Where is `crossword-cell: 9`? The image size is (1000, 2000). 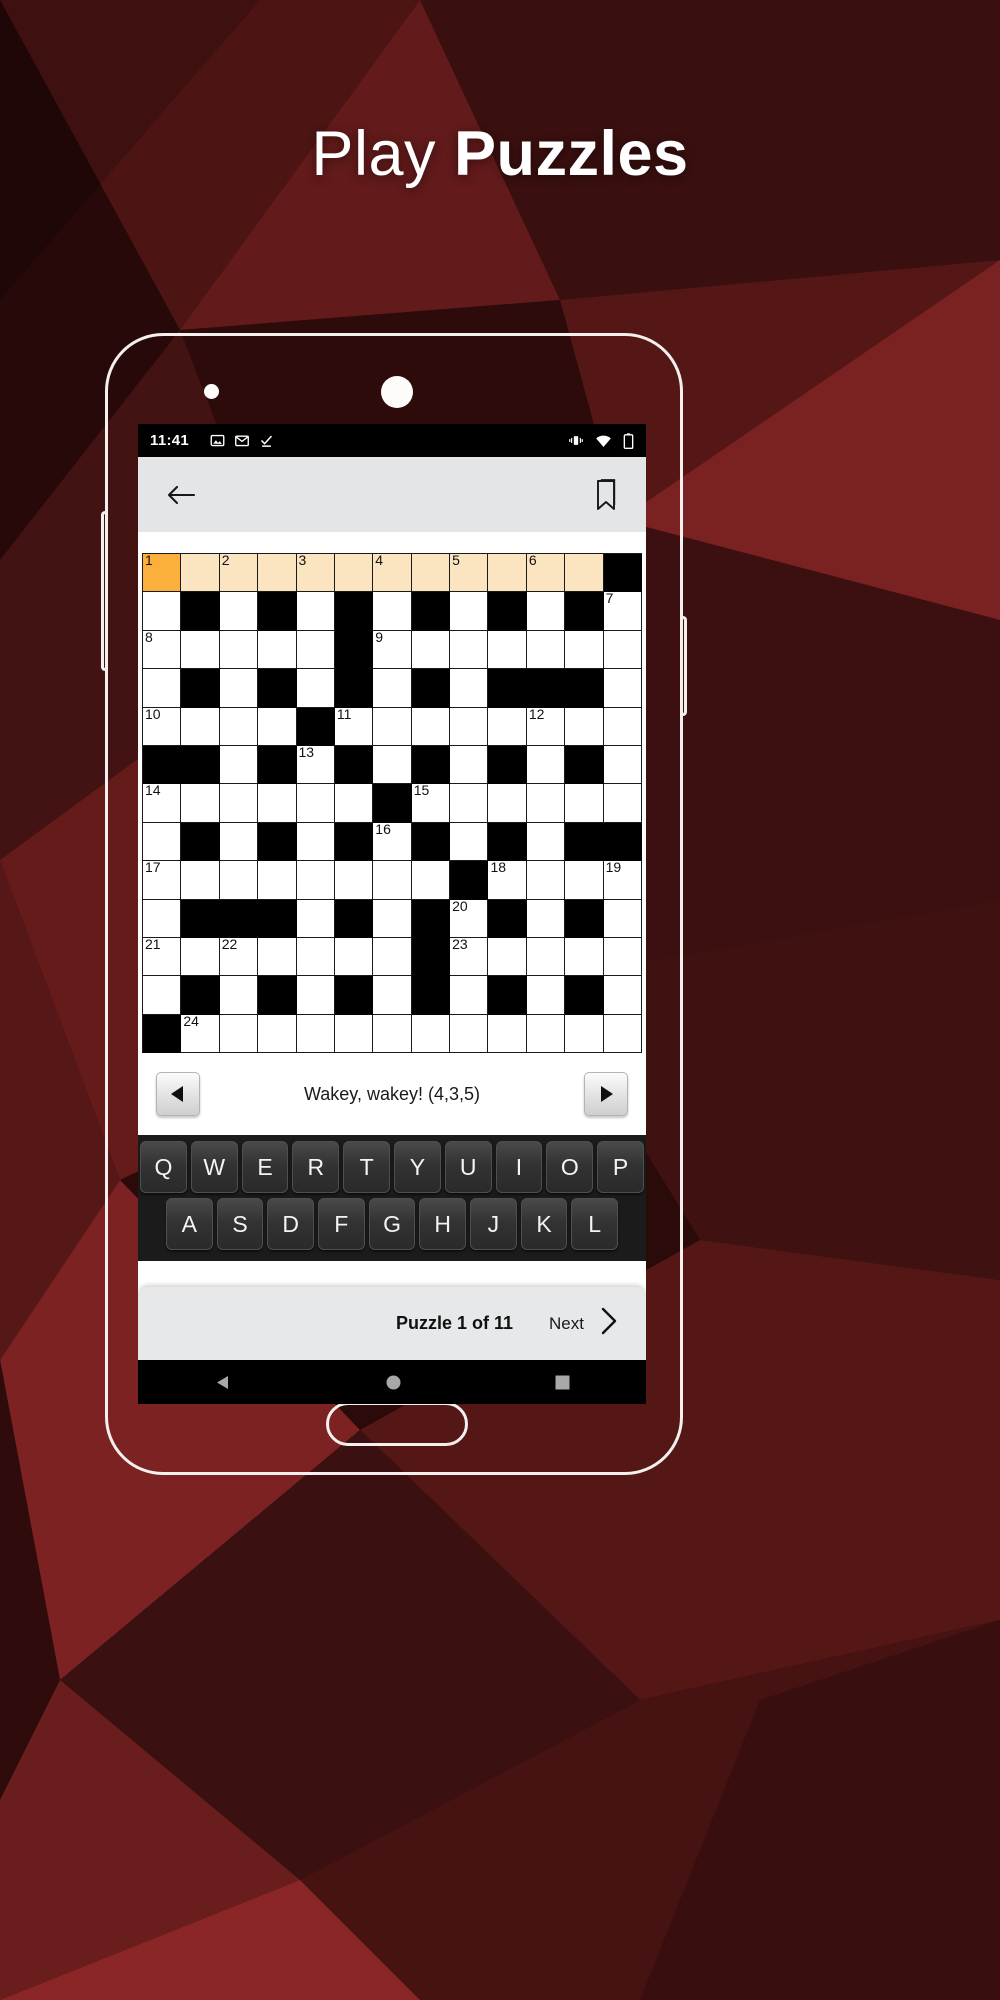
crossword-cell: 9 is located at coordinates (392, 649).